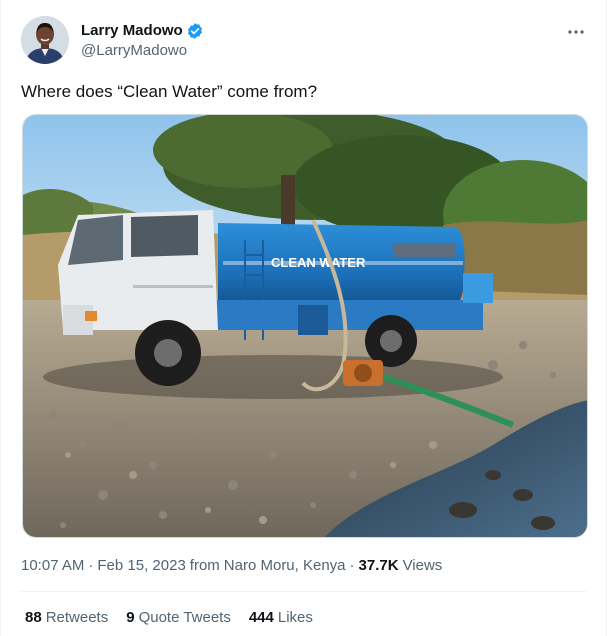 The height and width of the screenshot is (636, 607). Describe the element at coordinates (52, 566) in the screenshot. I see `tweet-time: 10:07 AM` at that location.